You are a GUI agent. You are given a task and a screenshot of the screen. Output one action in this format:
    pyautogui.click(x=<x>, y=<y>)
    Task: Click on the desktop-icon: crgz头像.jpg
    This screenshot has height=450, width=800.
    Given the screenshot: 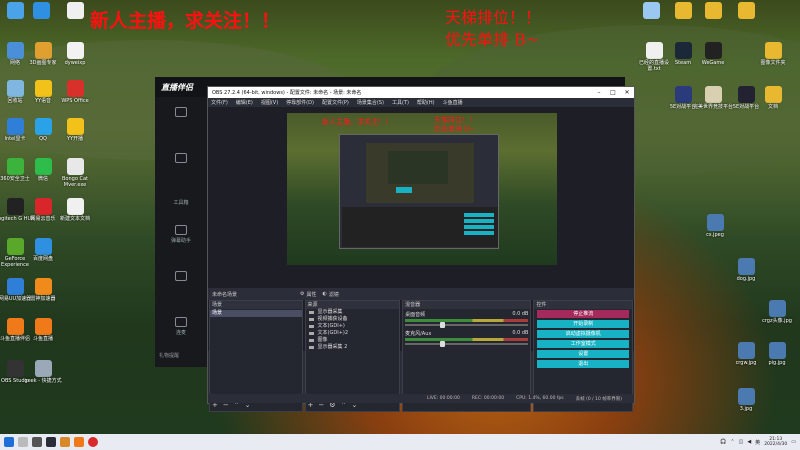 What is the action you would take?
    pyautogui.click(x=777, y=312)
    